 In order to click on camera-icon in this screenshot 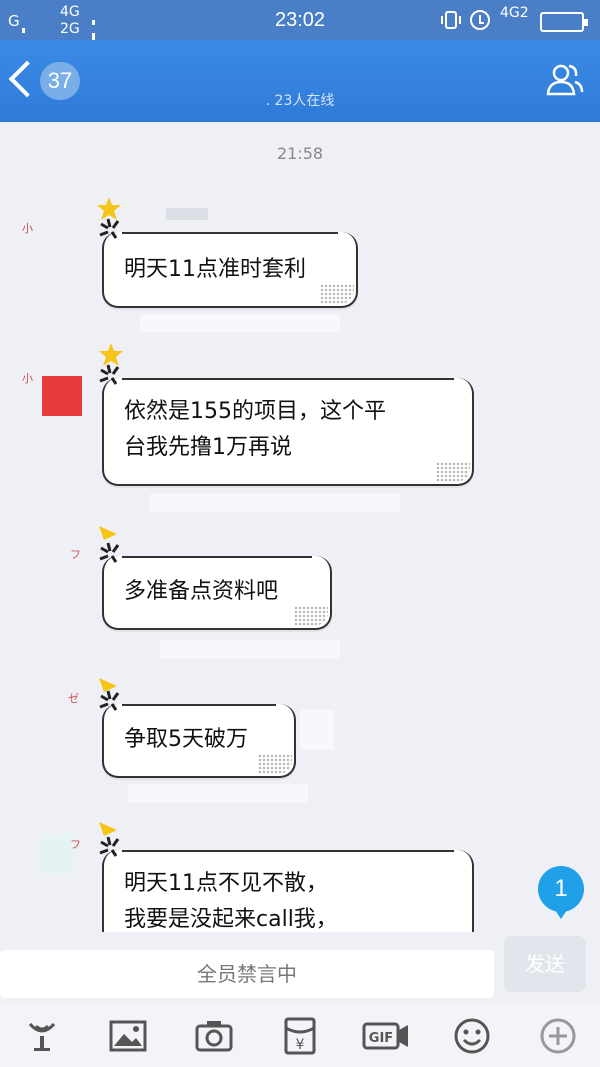, I will do `click(214, 1036)`.